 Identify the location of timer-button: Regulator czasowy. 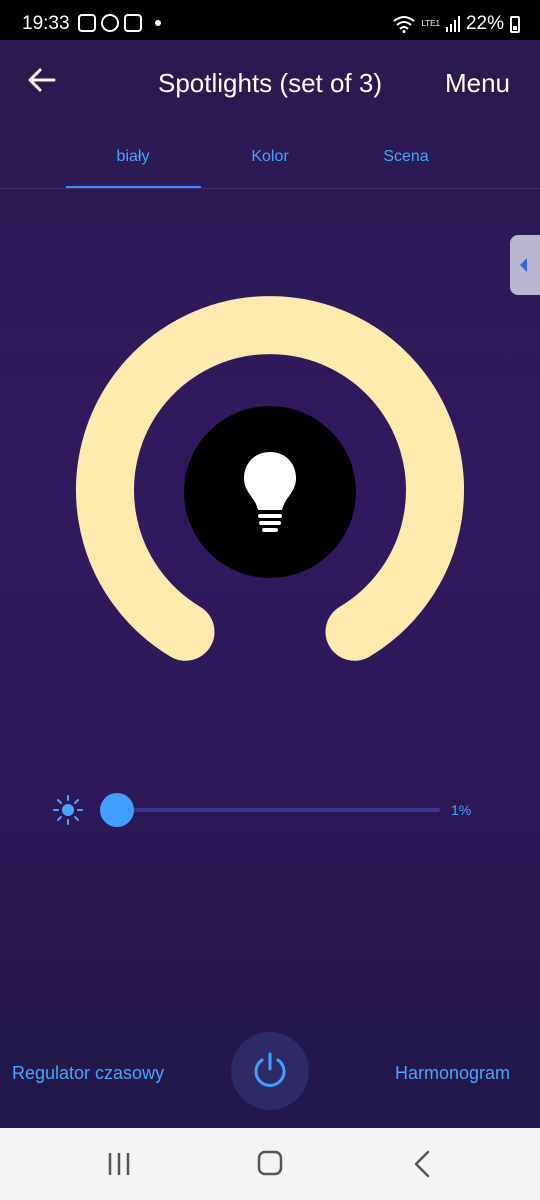
(88, 1073).